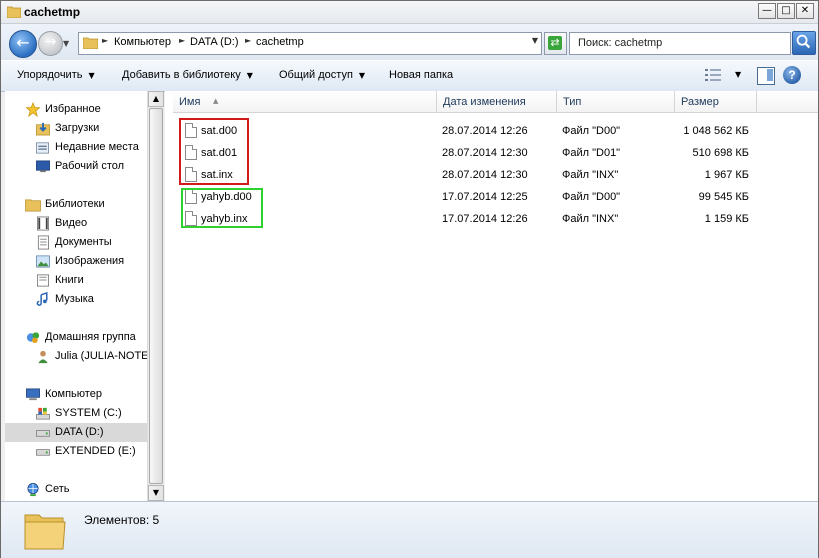 The width and height of the screenshot is (819, 558). Describe the element at coordinates (95, 451) in the screenshot. I see `nav-drive-e-label: EXTENDED (E:)` at that location.